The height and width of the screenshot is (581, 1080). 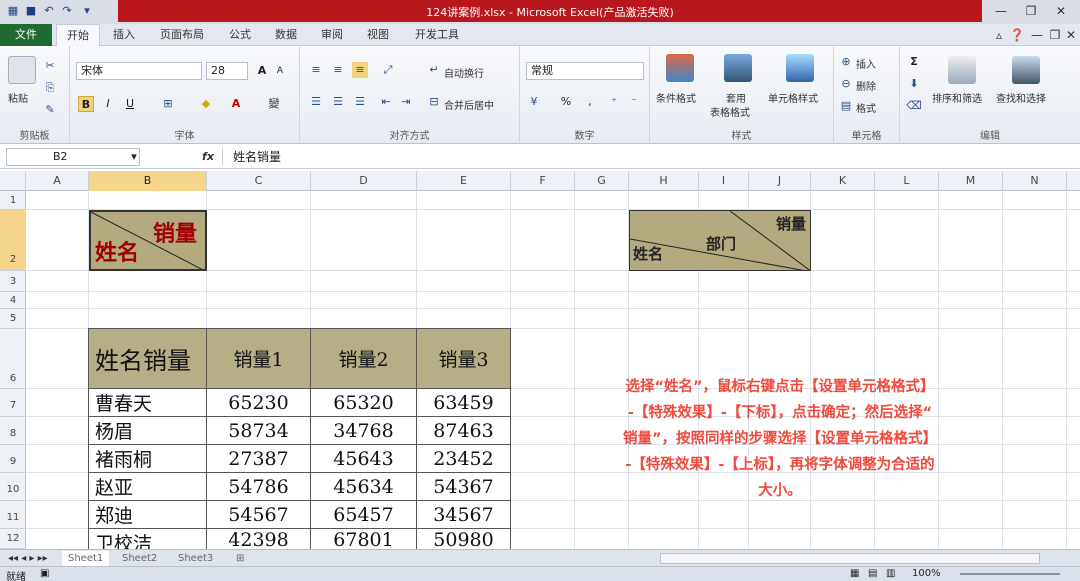 I want to click on formula-input: 姓名销量, so click(x=647, y=157).